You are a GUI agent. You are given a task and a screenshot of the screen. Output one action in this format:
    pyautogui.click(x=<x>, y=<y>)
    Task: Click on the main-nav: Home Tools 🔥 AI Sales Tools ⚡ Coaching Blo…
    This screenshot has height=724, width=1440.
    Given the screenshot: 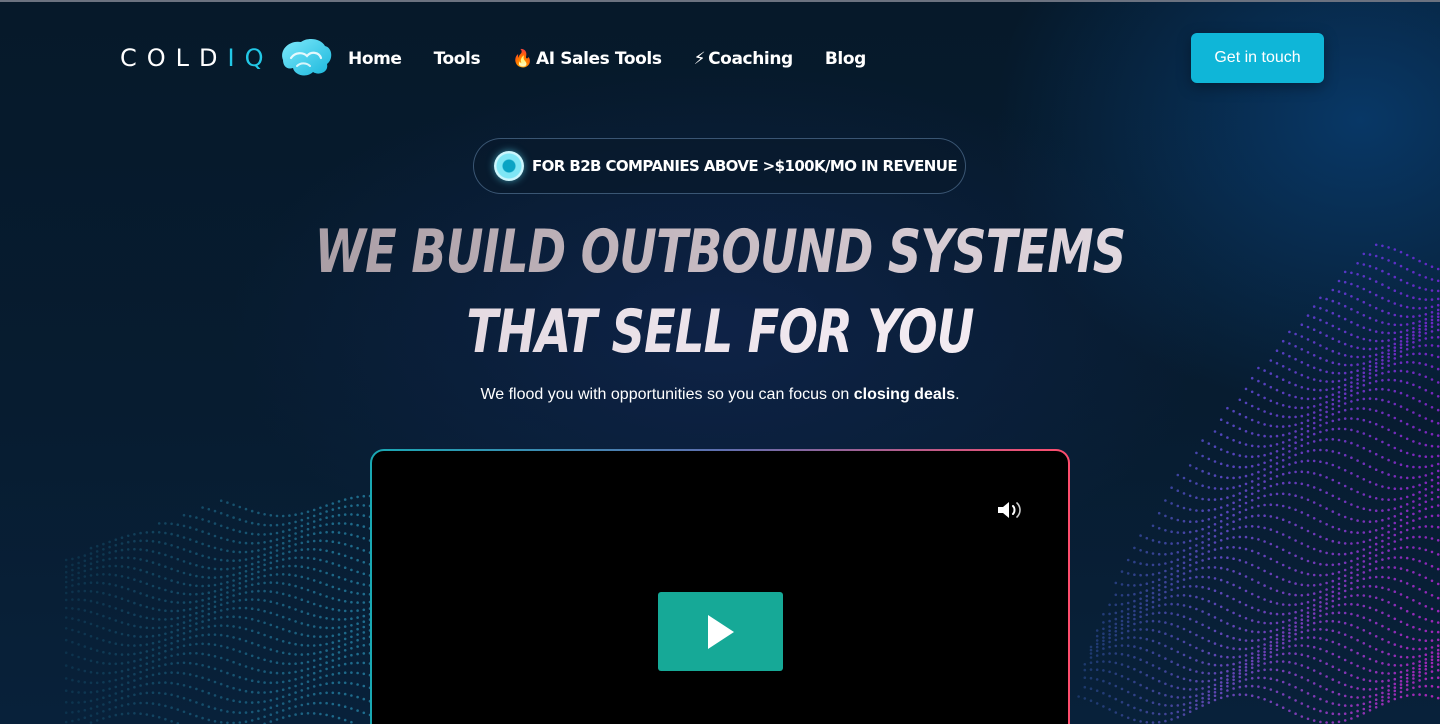 What is the action you would take?
    pyautogui.click(x=607, y=59)
    